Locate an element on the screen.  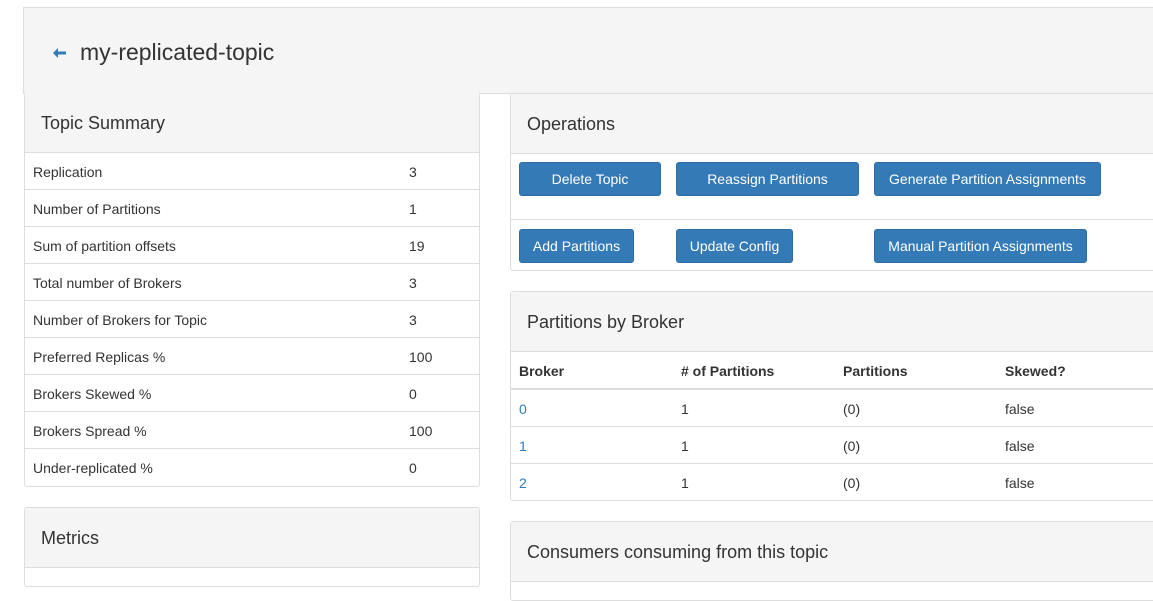
page-header: my-replicated-topic is located at coordinates (588, 50).